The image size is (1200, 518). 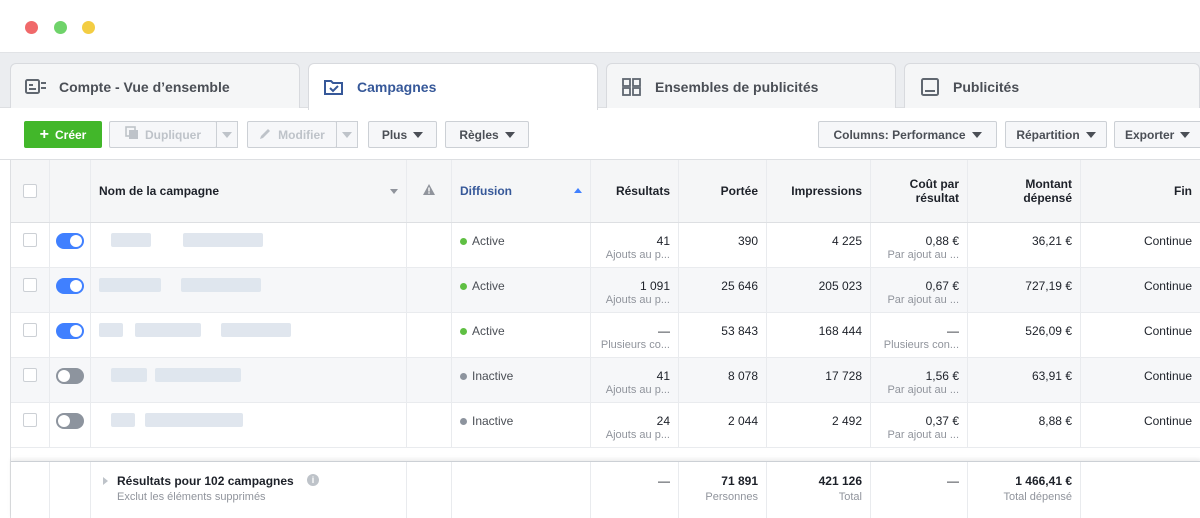 What do you see at coordinates (600, 26) in the screenshot?
I see `window-titlebar` at bounding box center [600, 26].